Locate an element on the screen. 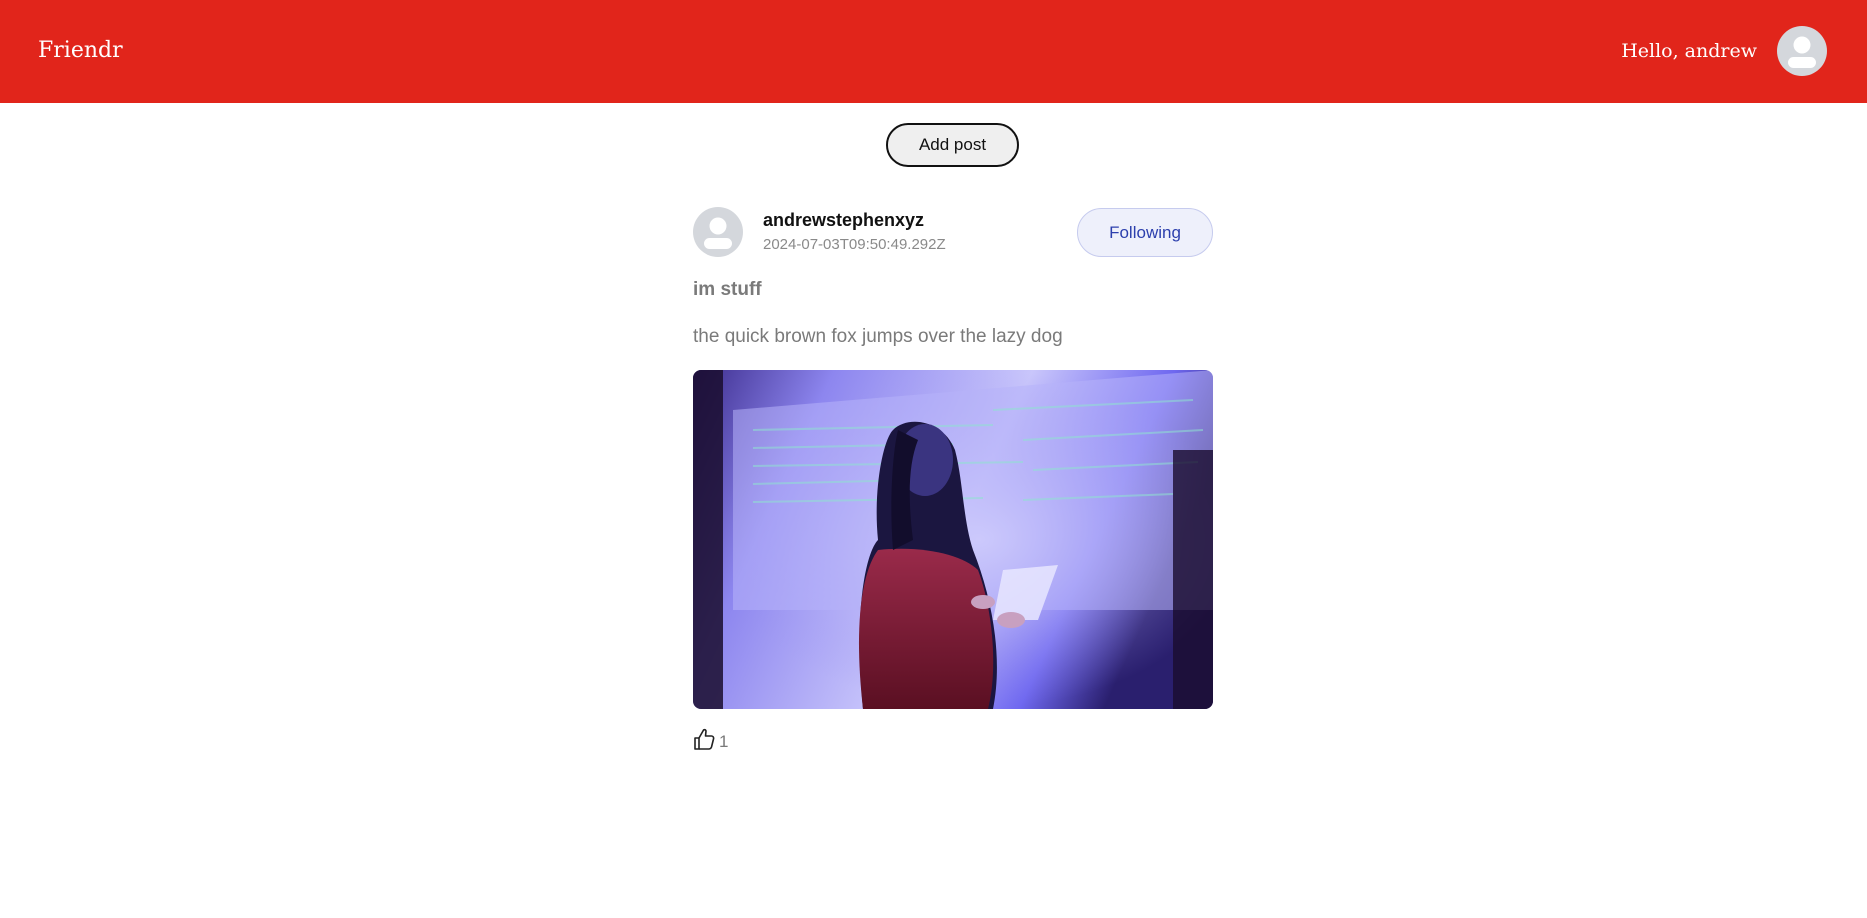 The height and width of the screenshot is (918, 1867). post-author: andrewstephenxyz is located at coordinates (843, 220).